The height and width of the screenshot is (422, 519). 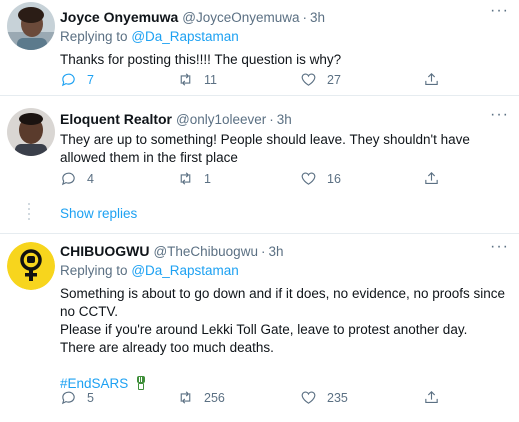 What do you see at coordinates (90, 397) in the screenshot?
I see `reply-count: 5` at bounding box center [90, 397].